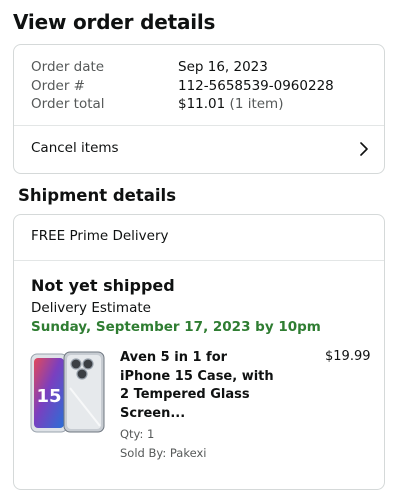  I want to click on product-image: 15, so click(68, 392).